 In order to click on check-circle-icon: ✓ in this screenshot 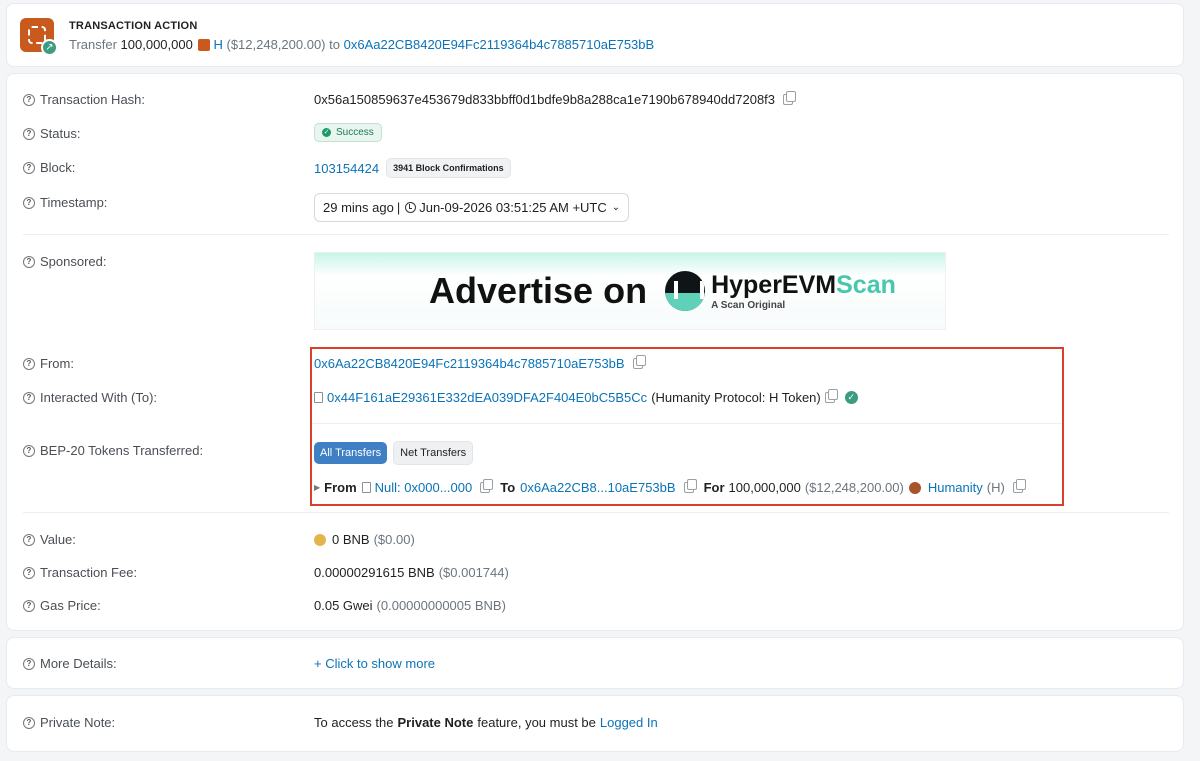, I will do `click(326, 132)`.